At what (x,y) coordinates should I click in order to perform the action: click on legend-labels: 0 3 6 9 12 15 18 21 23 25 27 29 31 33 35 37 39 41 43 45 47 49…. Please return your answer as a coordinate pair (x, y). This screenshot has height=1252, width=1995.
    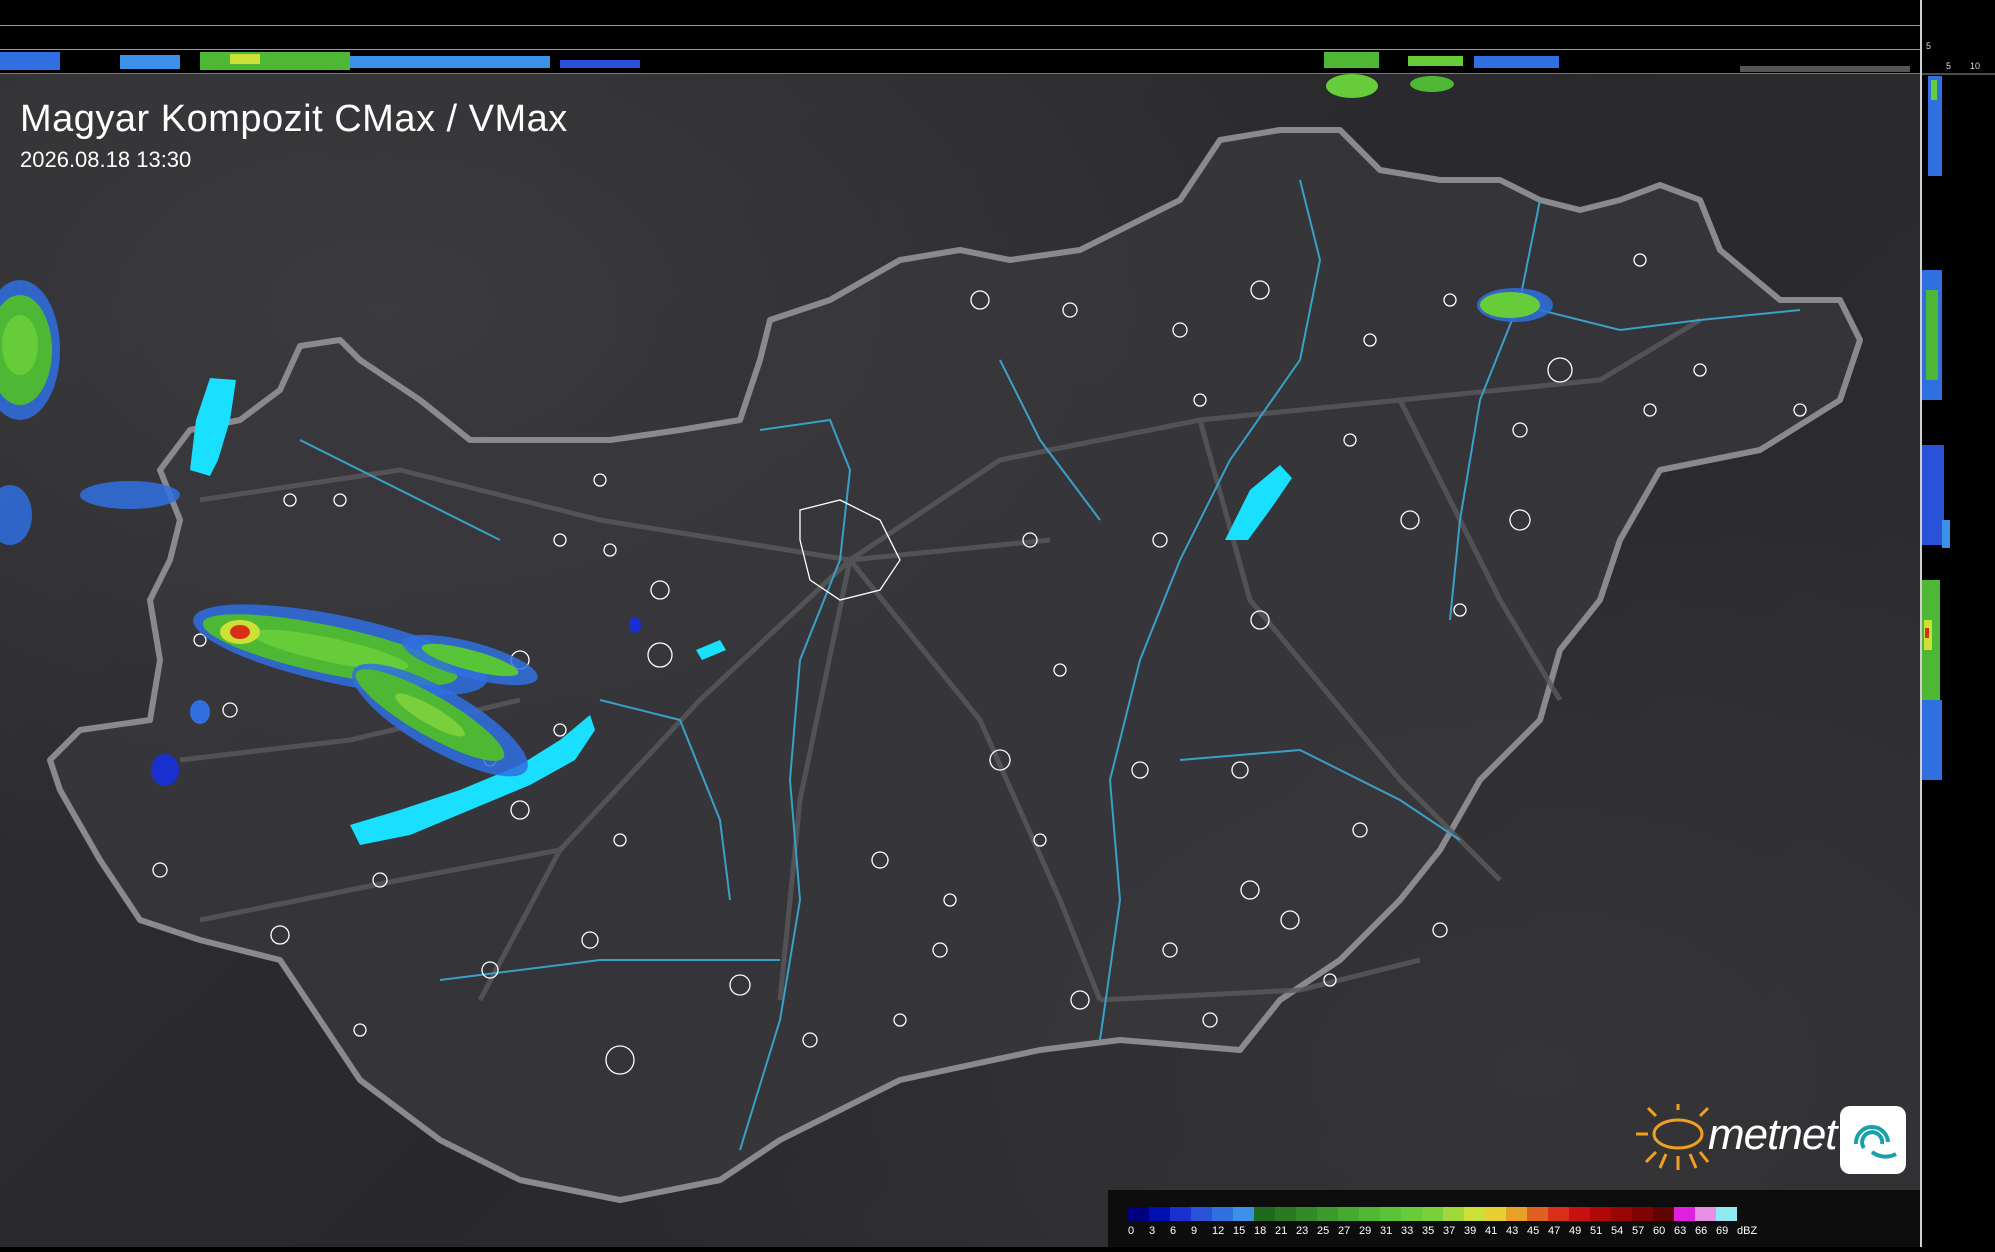
    Looking at the image, I should click on (1443, 1231).